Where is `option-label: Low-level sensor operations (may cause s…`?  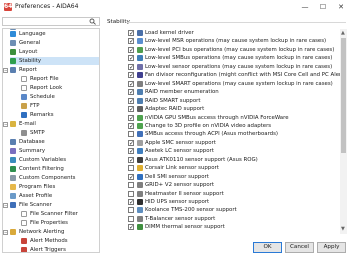 option-label: Low-level sensor operations (may cause s… is located at coordinates (239, 66).